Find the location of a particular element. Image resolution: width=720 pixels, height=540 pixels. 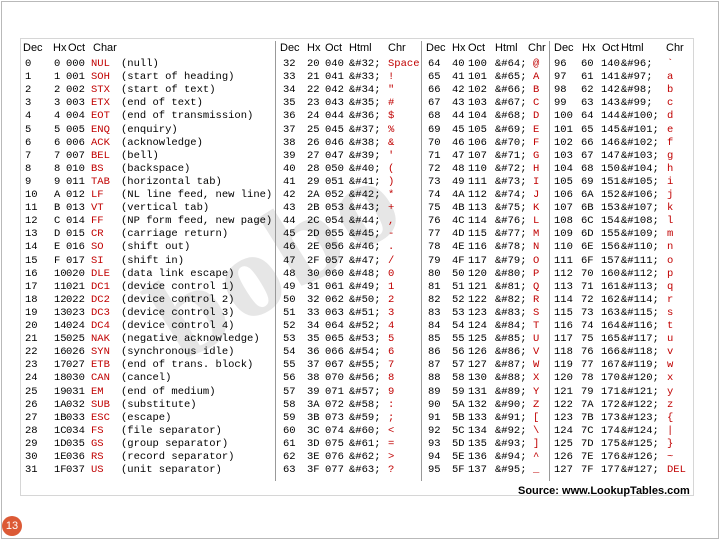

dec-cell: 109 is located at coordinates (563, 234).